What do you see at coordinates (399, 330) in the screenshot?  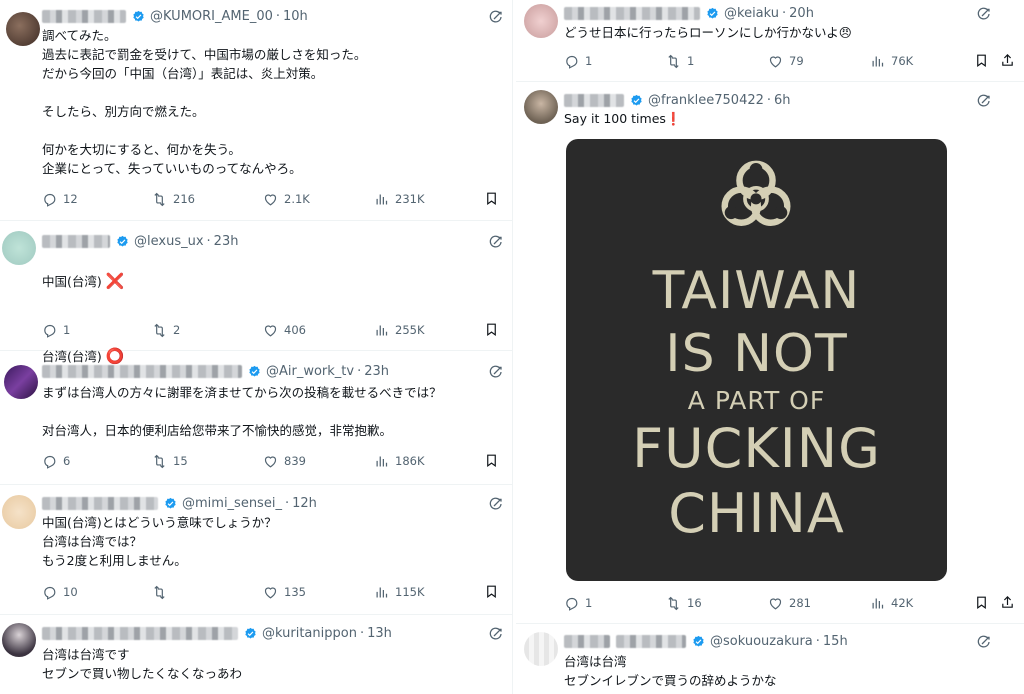 I see `views-button: 255K` at bounding box center [399, 330].